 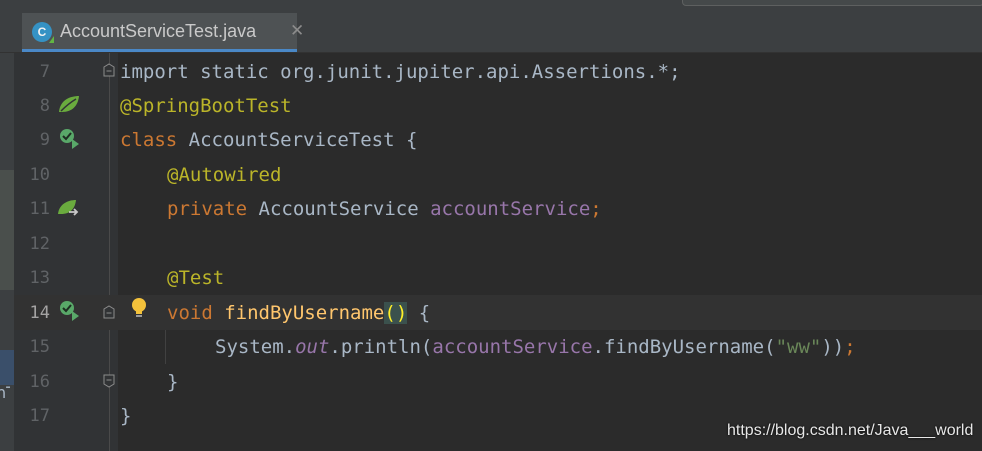 I want to click on line-number: 13, so click(x=39, y=278).